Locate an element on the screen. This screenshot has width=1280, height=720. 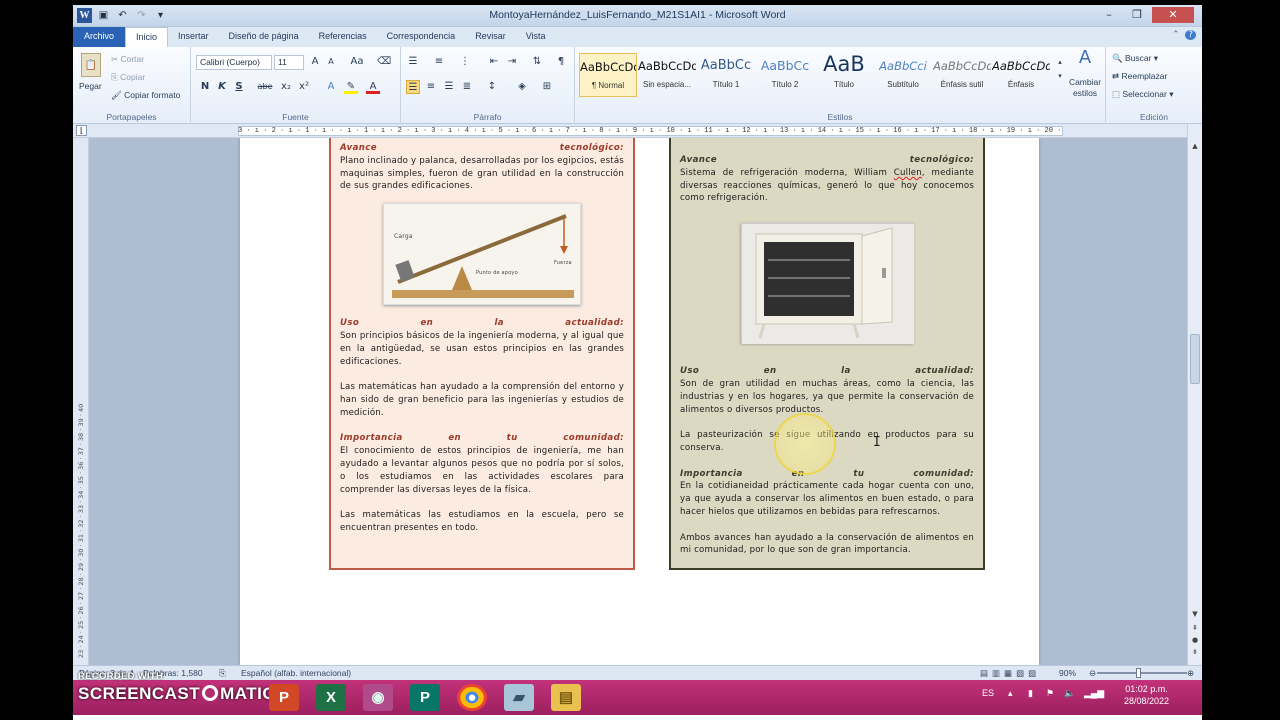
next-page-icon: ⇟ is located at coordinates (1195, 652).